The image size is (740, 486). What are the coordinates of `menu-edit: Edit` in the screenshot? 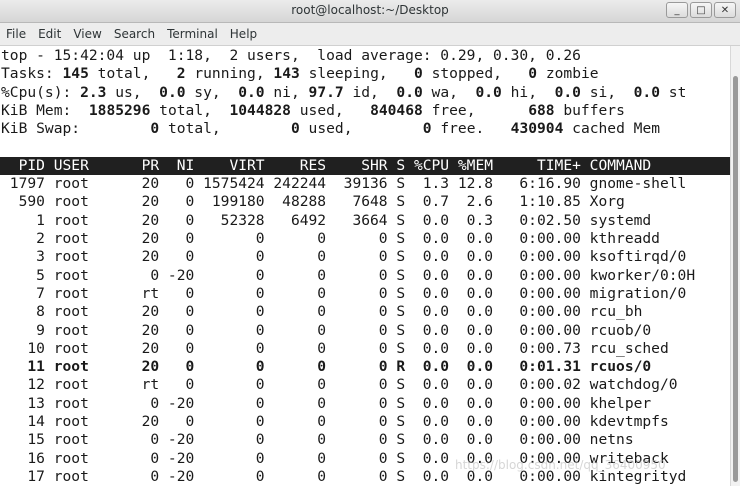 It's located at (49, 34).